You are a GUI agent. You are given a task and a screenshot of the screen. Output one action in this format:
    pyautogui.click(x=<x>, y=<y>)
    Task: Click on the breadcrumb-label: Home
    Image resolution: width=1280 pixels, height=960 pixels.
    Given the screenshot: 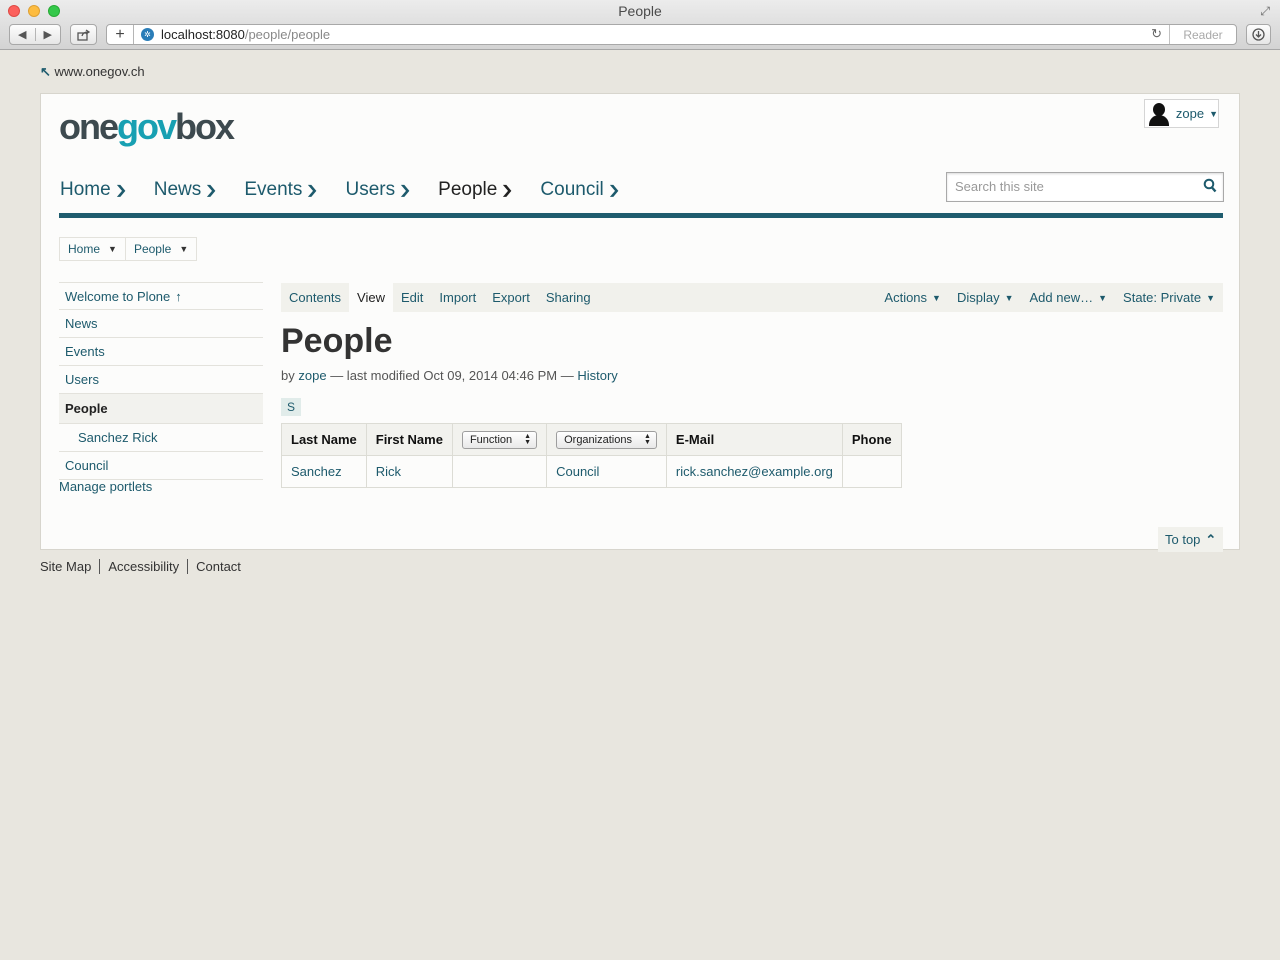 What is the action you would take?
    pyautogui.click(x=84, y=249)
    